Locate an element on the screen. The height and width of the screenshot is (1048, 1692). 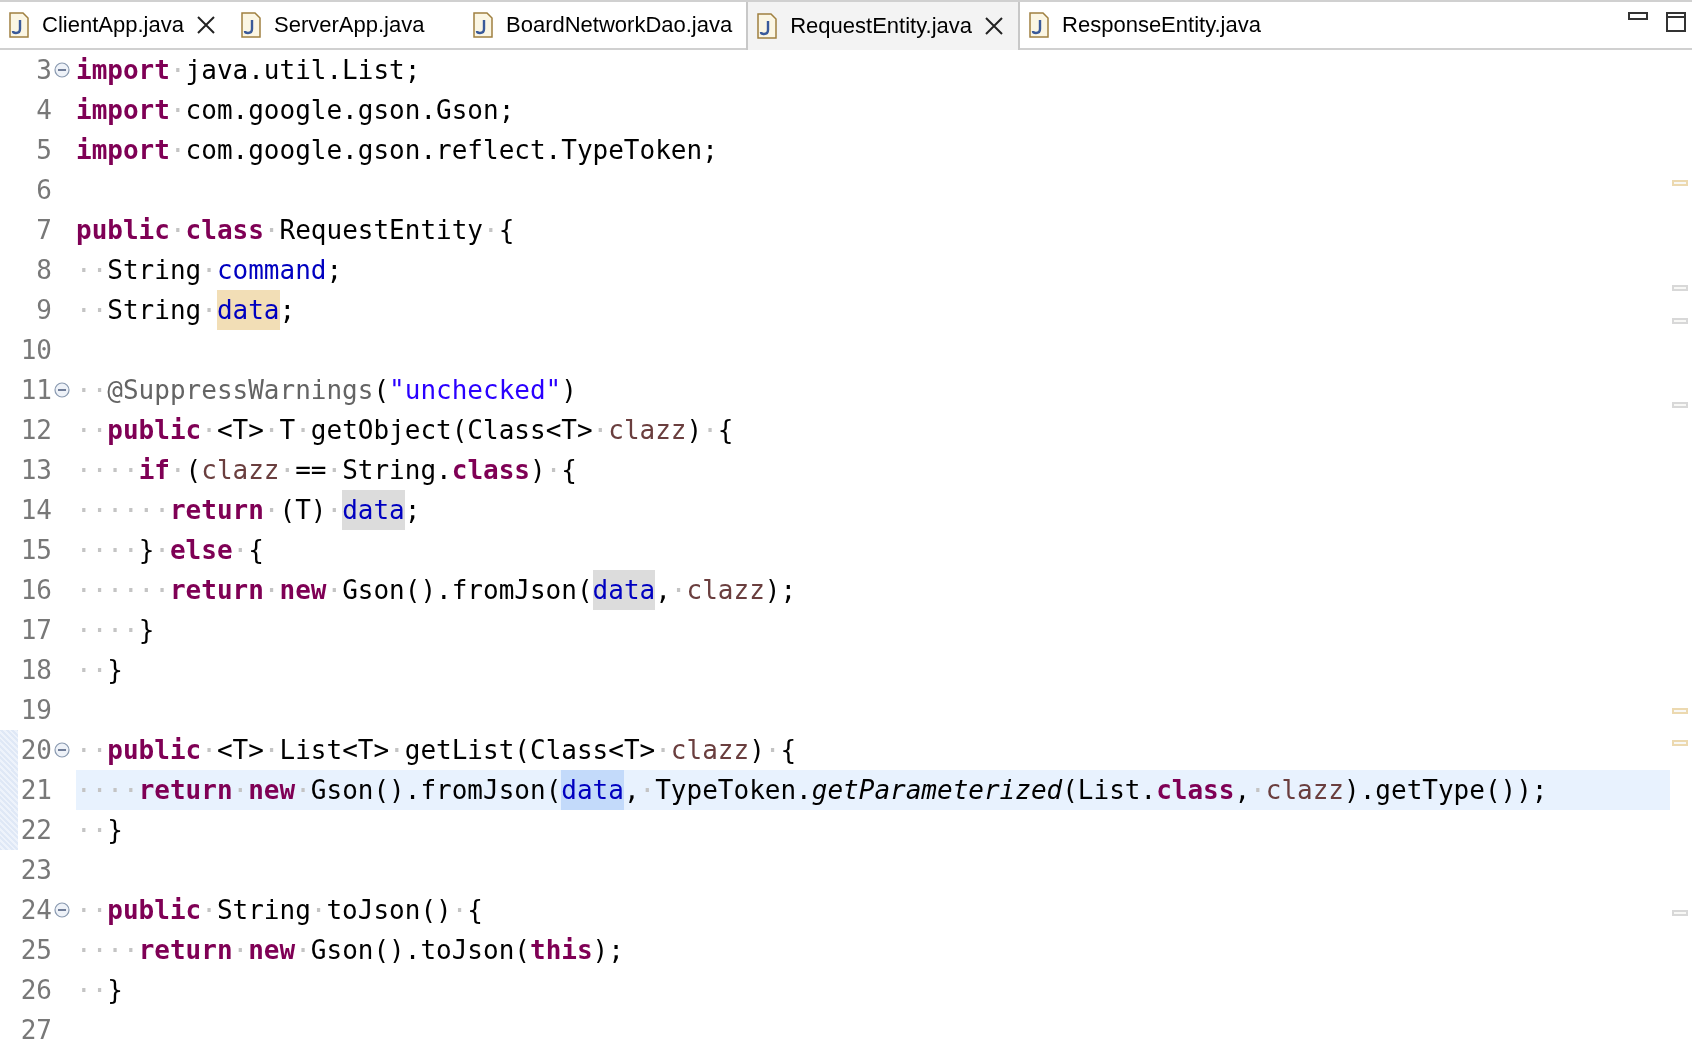
tab-label: ResponseEntity.java is located at coordinates (1161, 25).